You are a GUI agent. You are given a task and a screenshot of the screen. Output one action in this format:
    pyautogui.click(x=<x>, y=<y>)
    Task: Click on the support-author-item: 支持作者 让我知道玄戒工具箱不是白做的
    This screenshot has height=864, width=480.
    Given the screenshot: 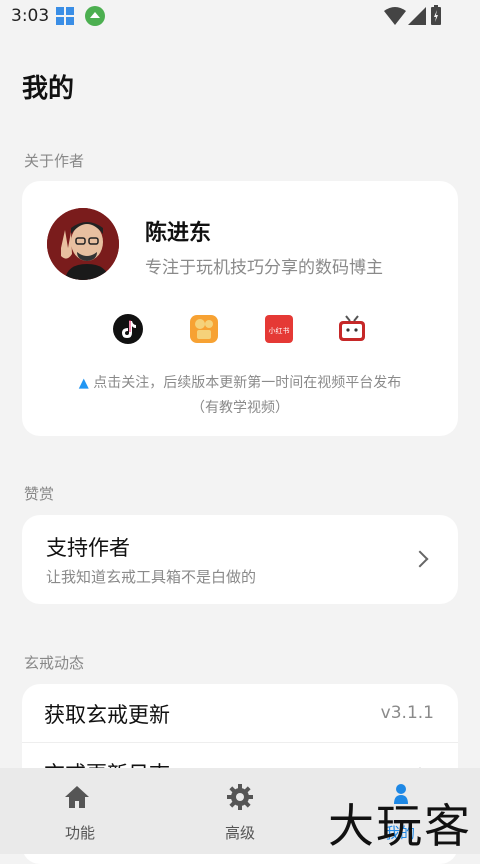 What is the action you would take?
    pyautogui.click(x=240, y=559)
    